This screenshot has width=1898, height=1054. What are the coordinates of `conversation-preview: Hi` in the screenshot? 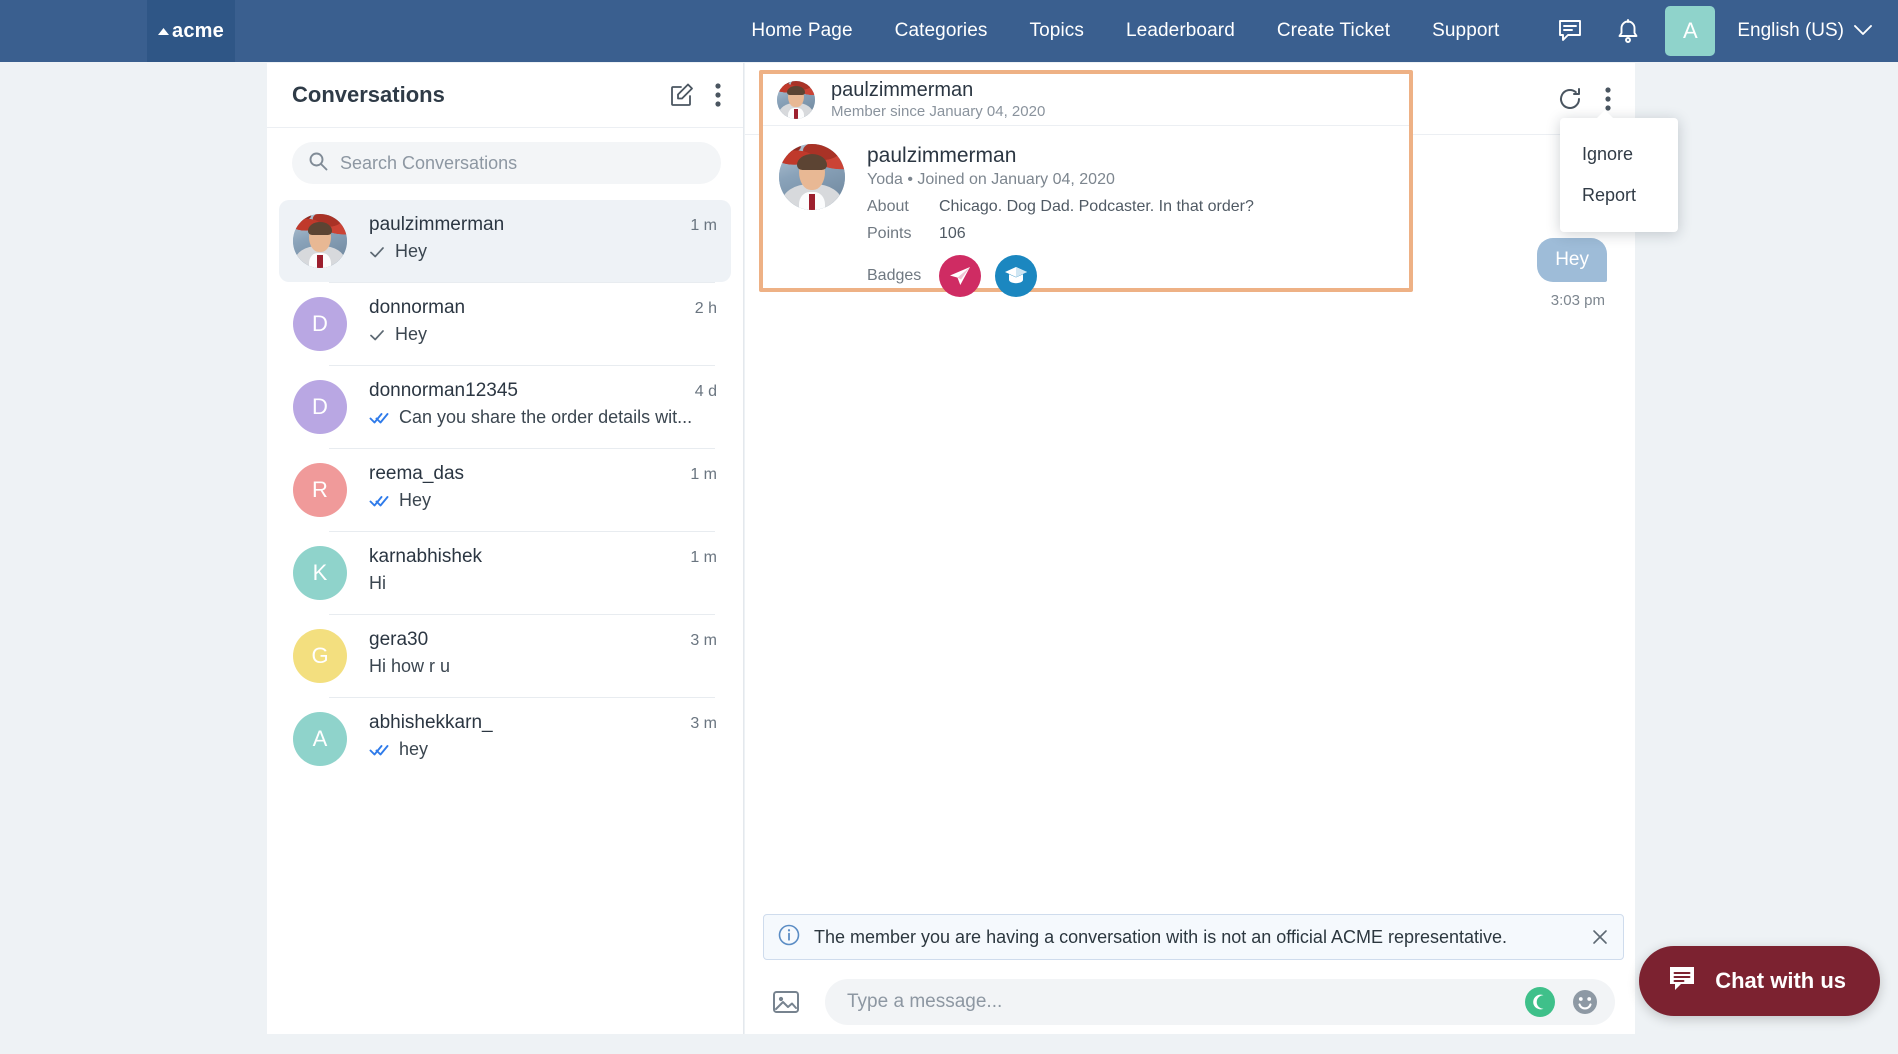 It's located at (377, 583).